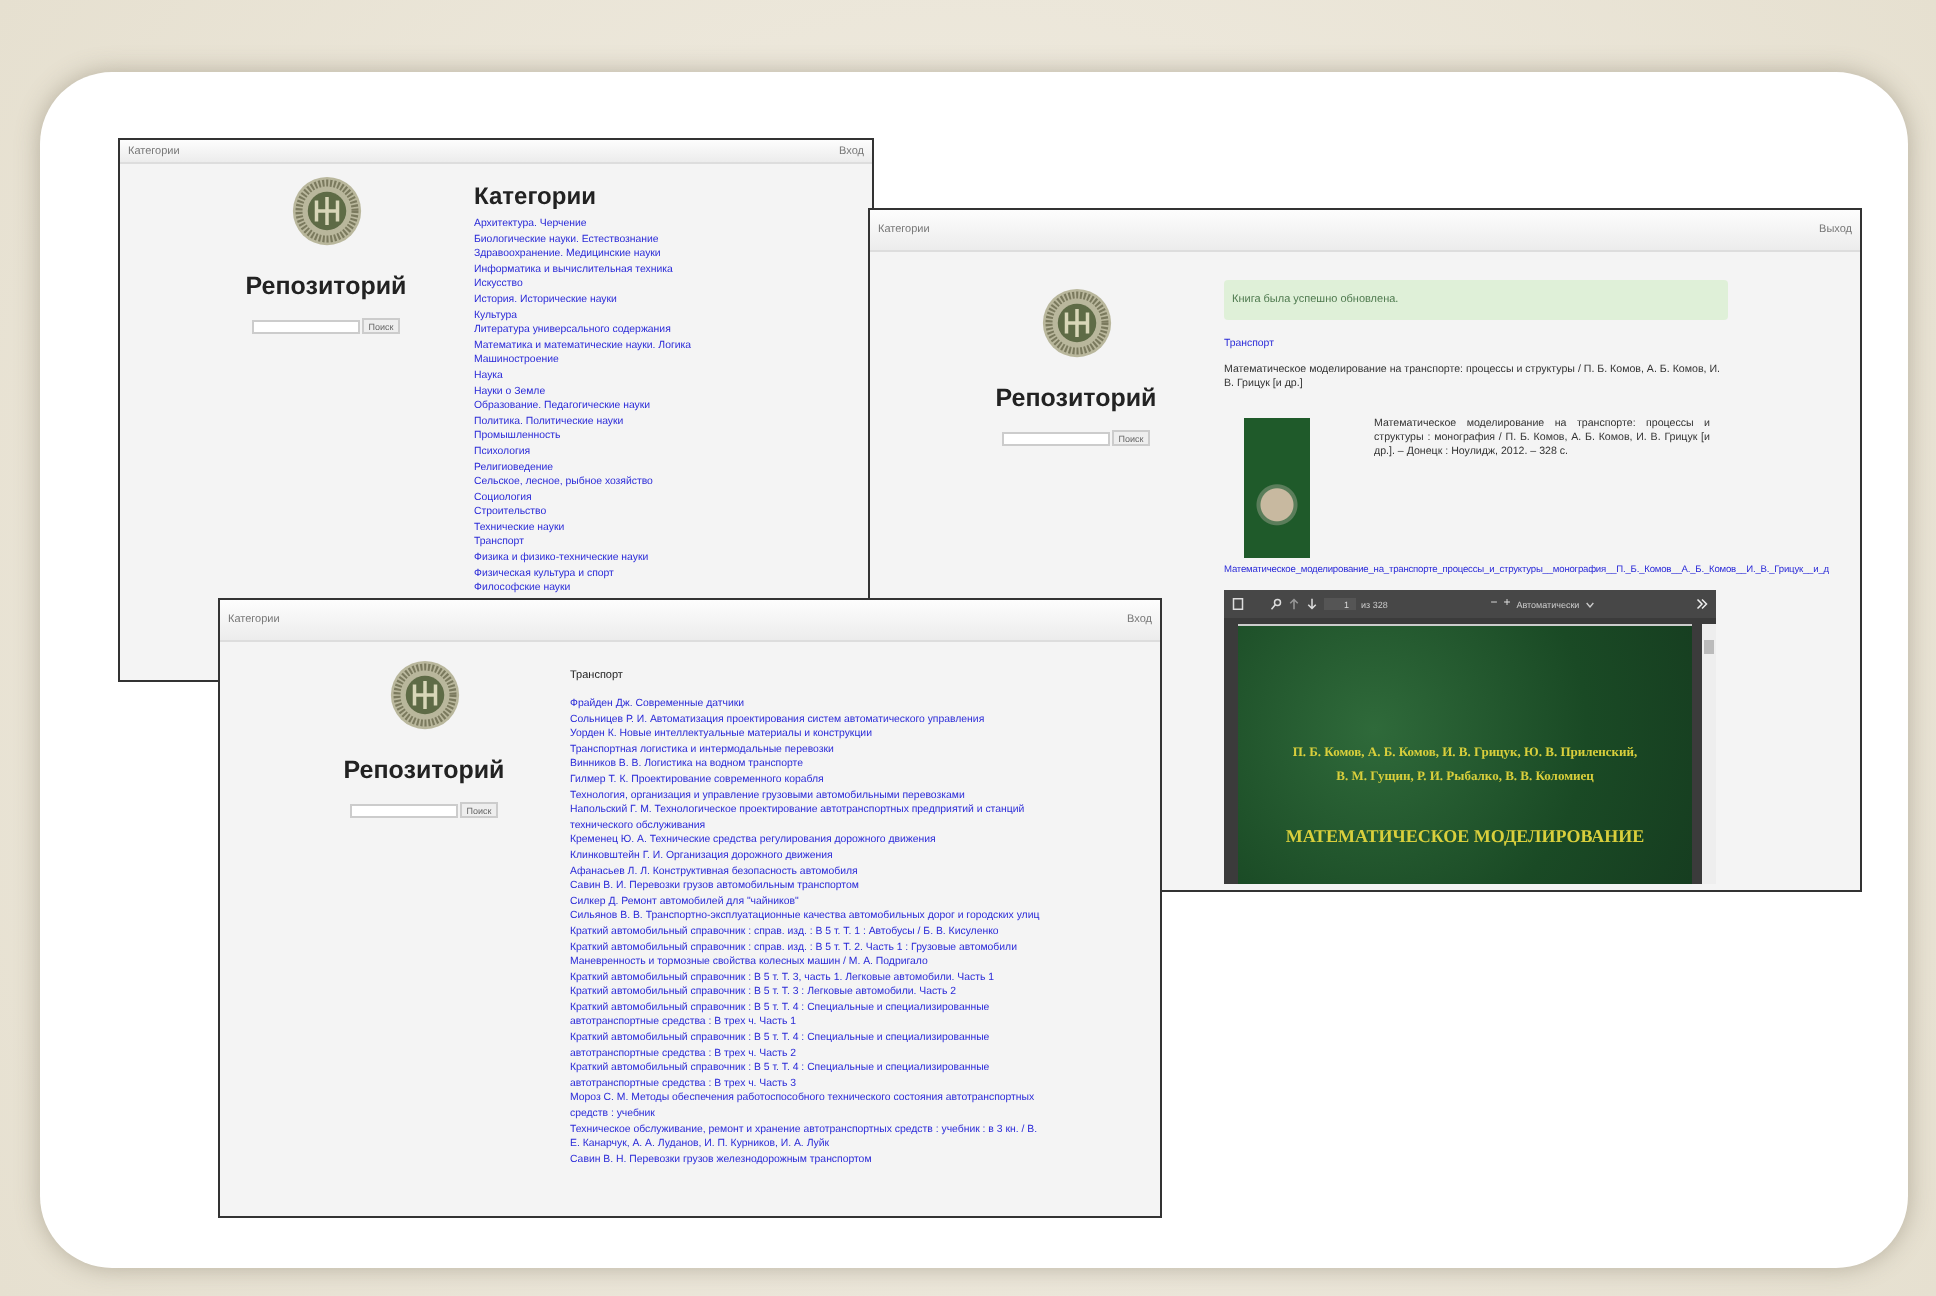  What do you see at coordinates (1294, 604) in the screenshot?
I see `arrow-up-icon` at bounding box center [1294, 604].